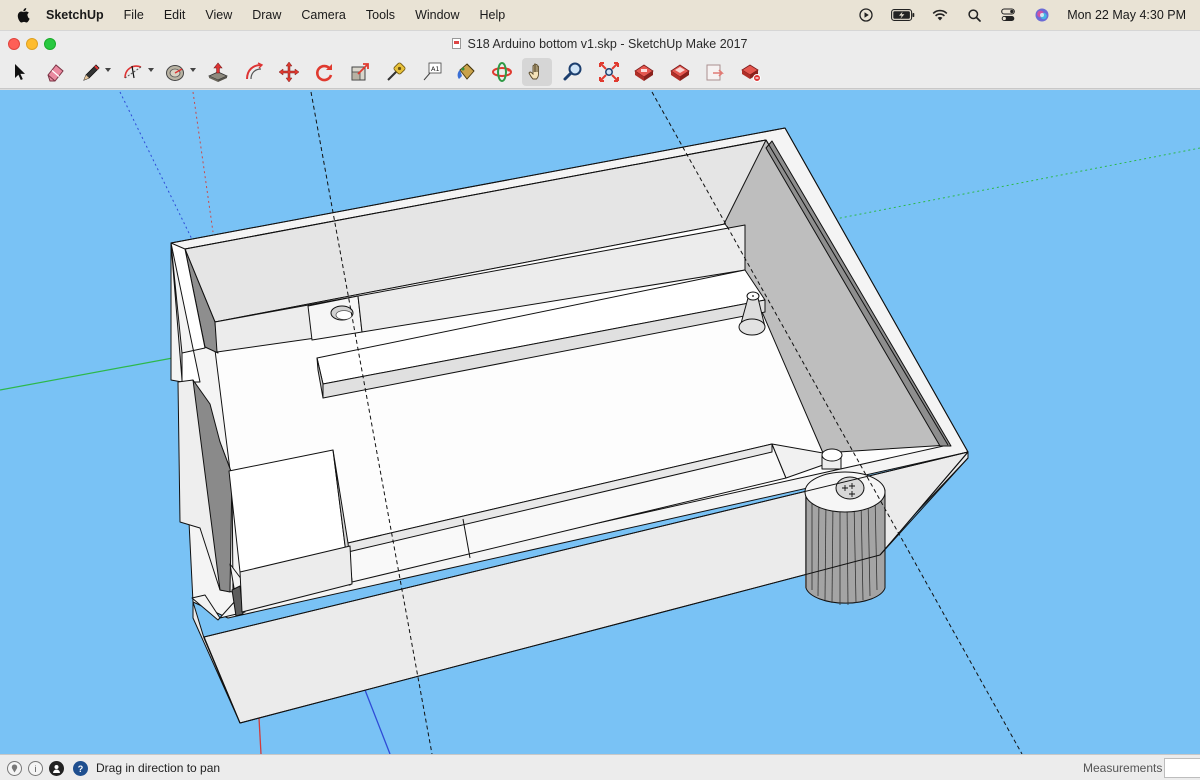 The width and height of the screenshot is (1200, 780). Describe the element at coordinates (903, 15) in the screenshot. I see `battery-icon` at that location.